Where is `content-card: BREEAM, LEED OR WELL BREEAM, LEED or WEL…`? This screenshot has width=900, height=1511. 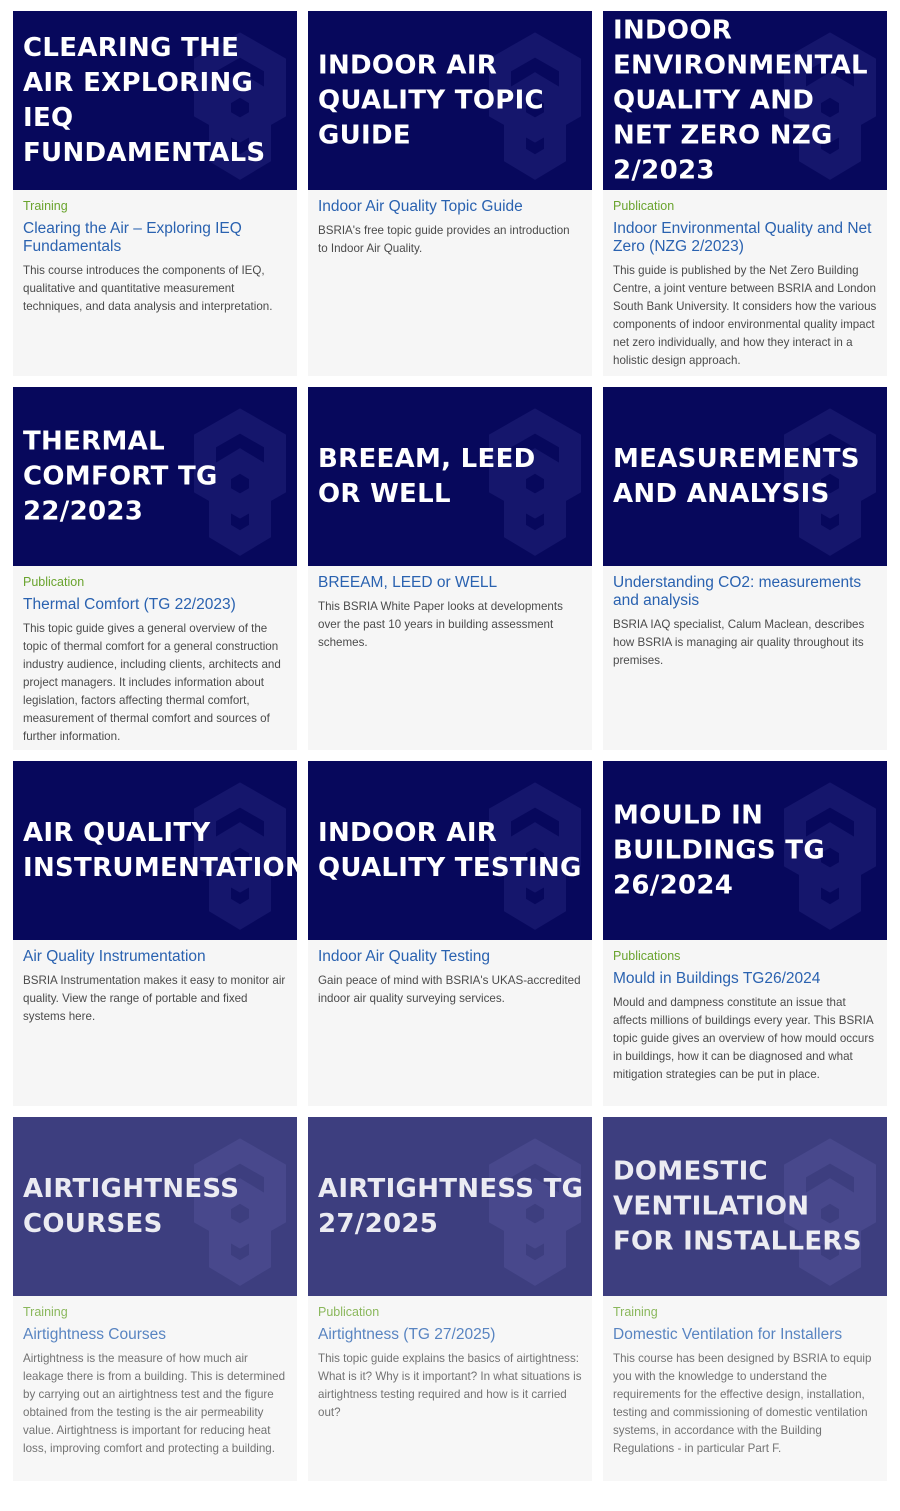
content-card: BREEAM, LEED OR WELL BREEAM, LEED or WEL… is located at coordinates (450, 568).